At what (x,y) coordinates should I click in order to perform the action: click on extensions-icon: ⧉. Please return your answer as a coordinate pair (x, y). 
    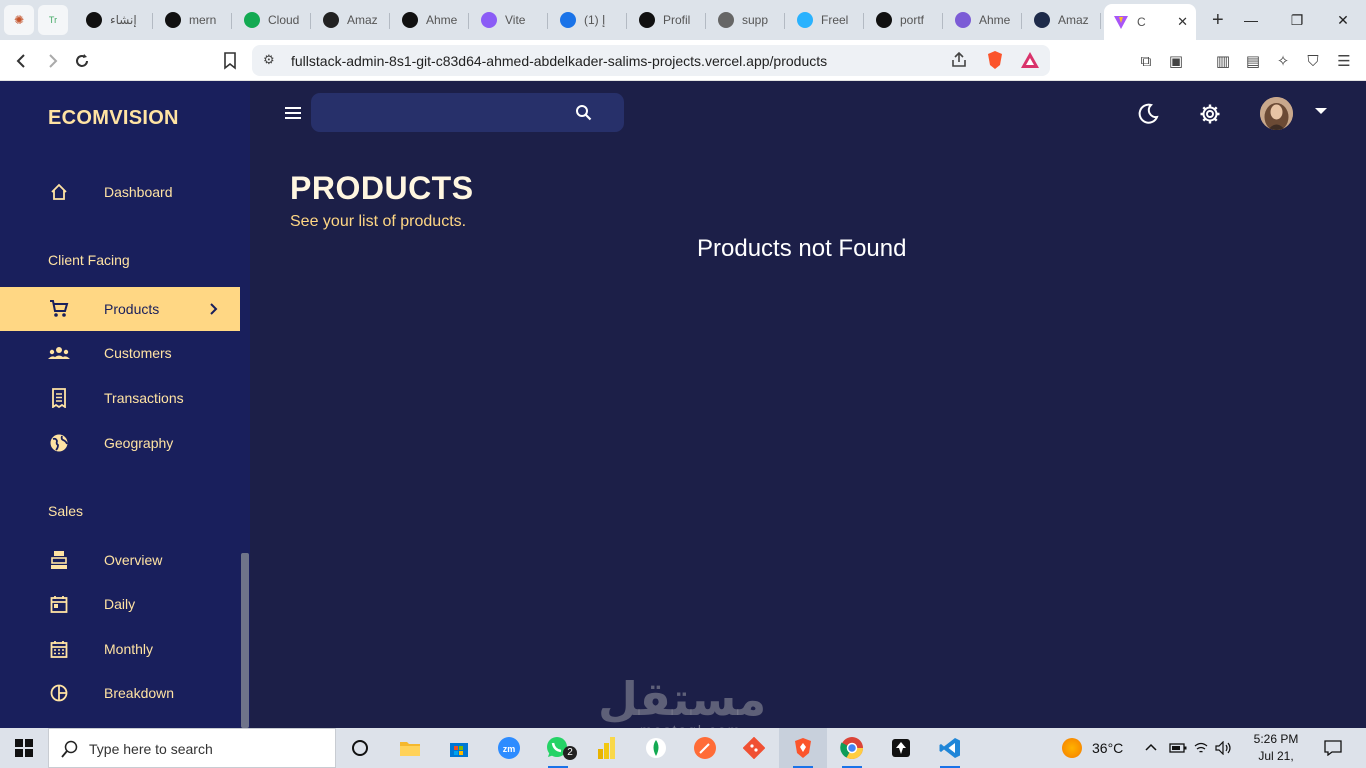
    Looking at the image, I should click on (1146, 61).